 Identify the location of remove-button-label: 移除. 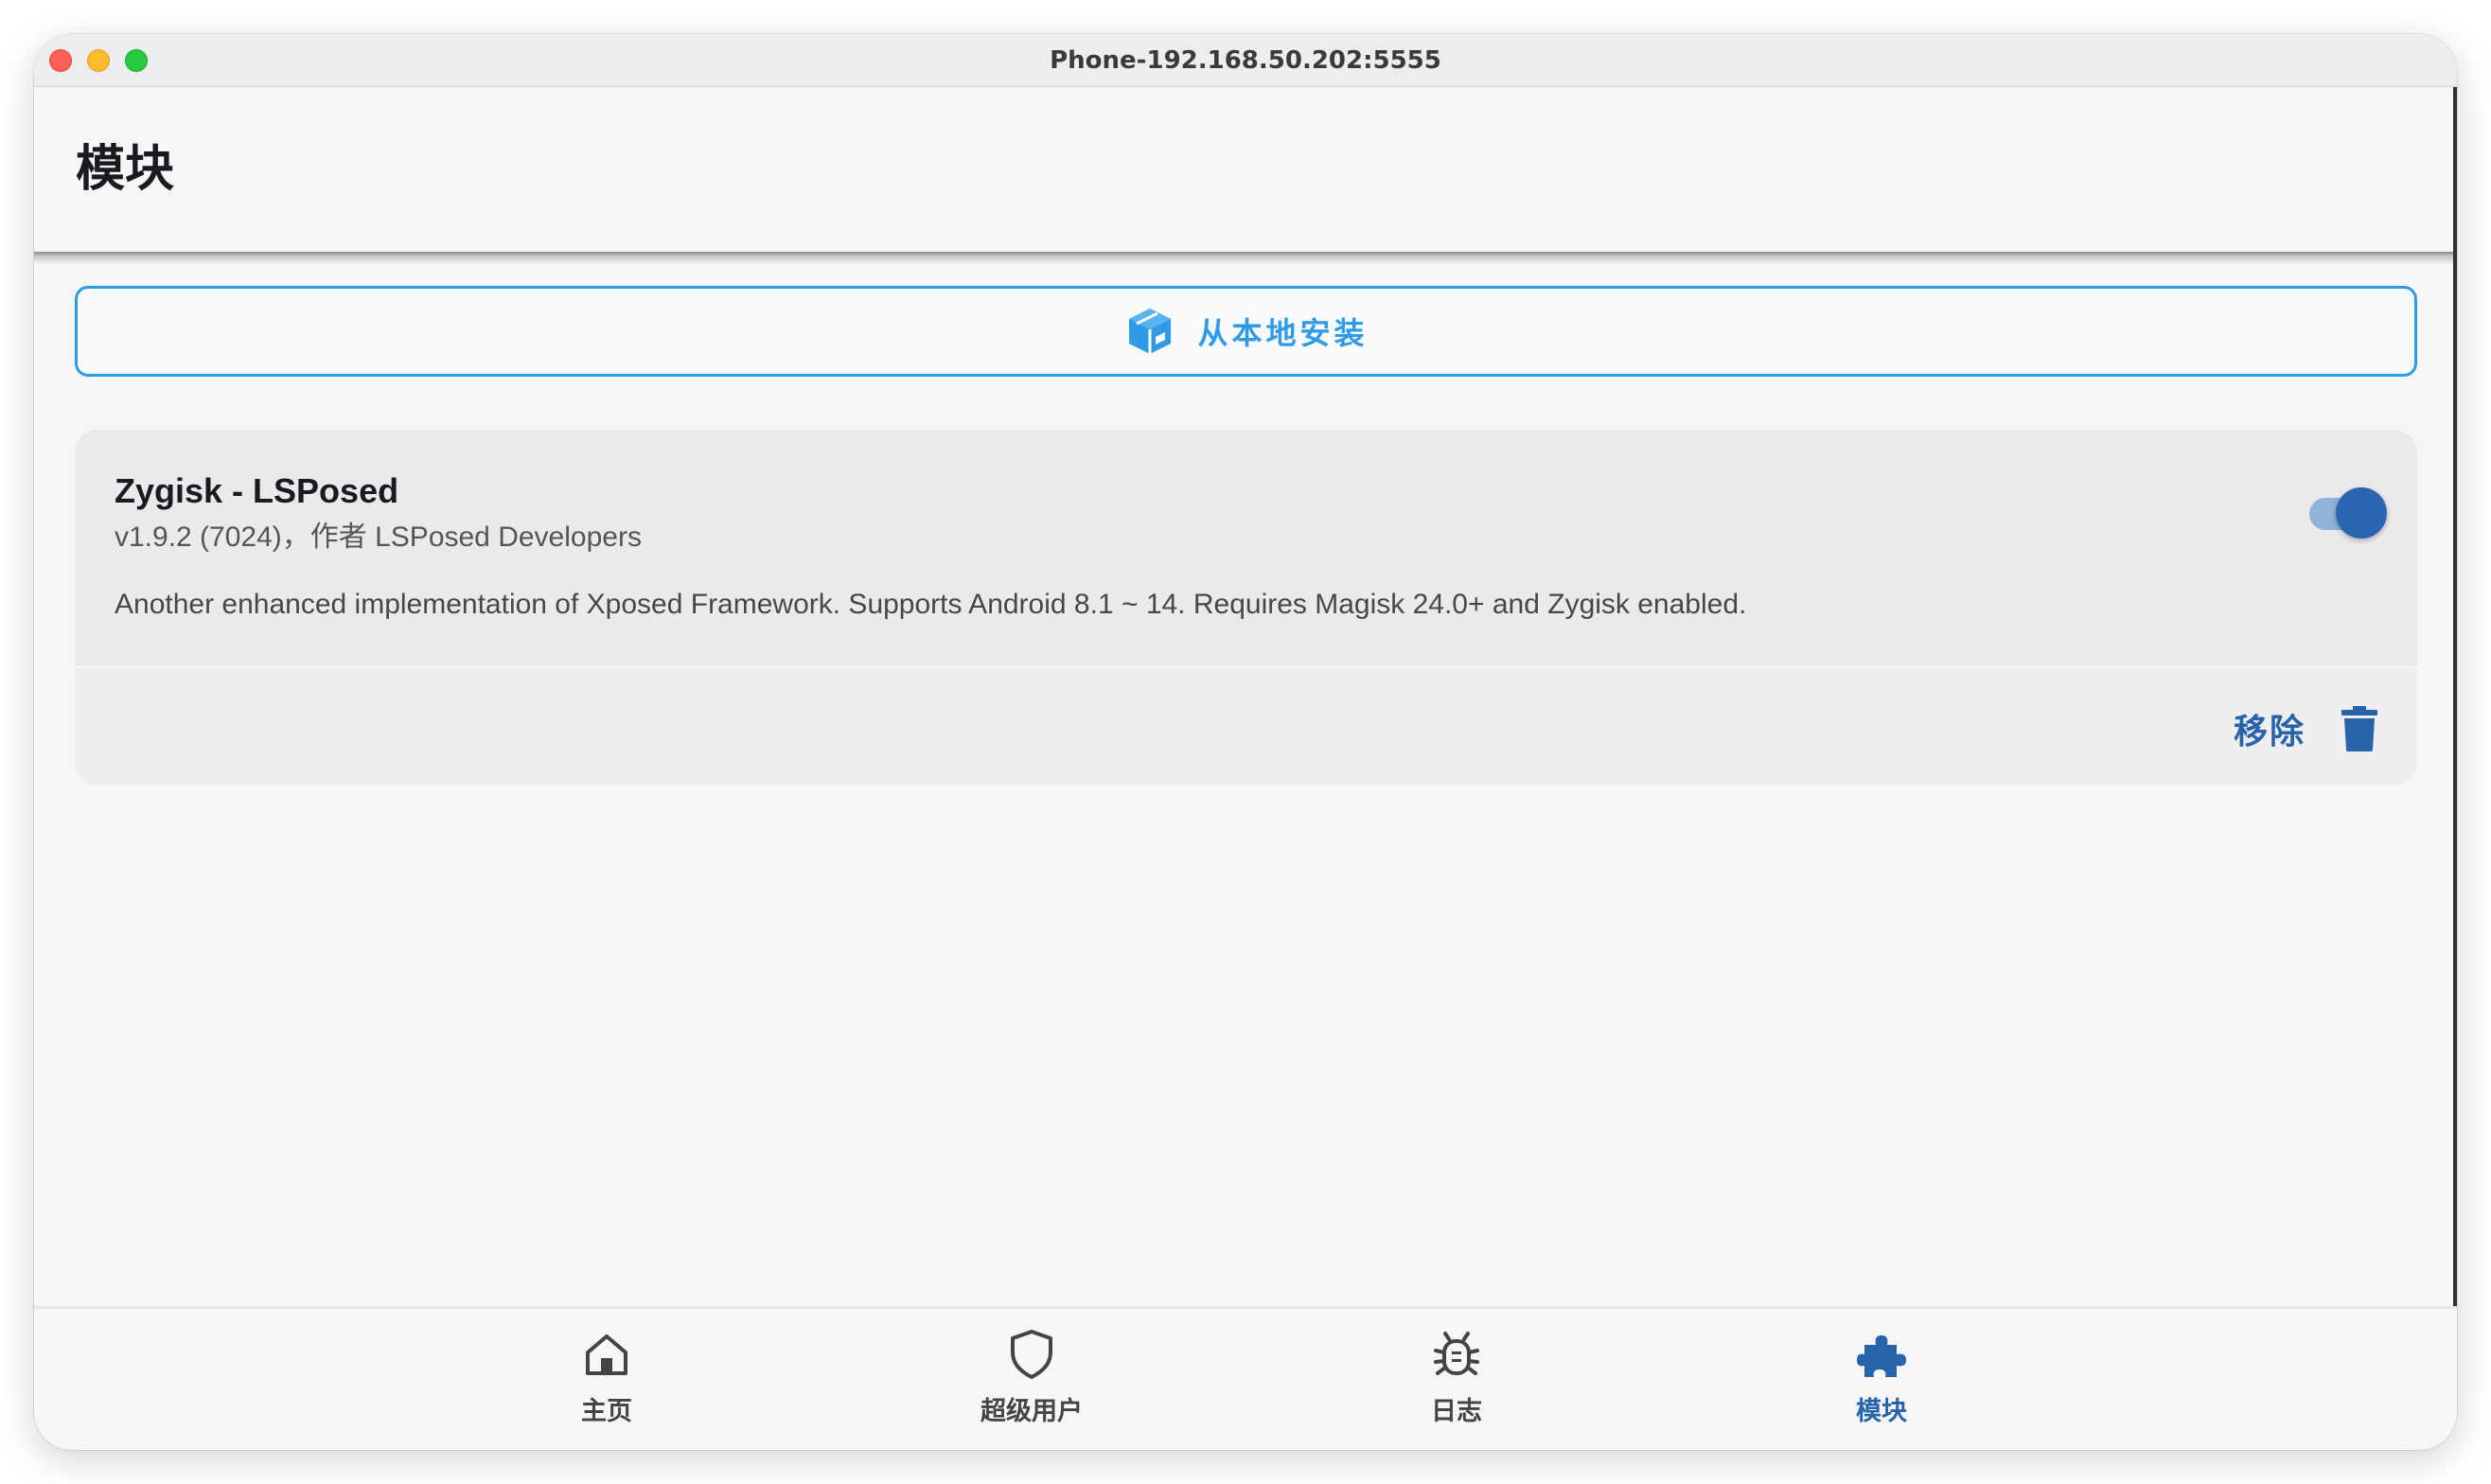
(2269, 732).